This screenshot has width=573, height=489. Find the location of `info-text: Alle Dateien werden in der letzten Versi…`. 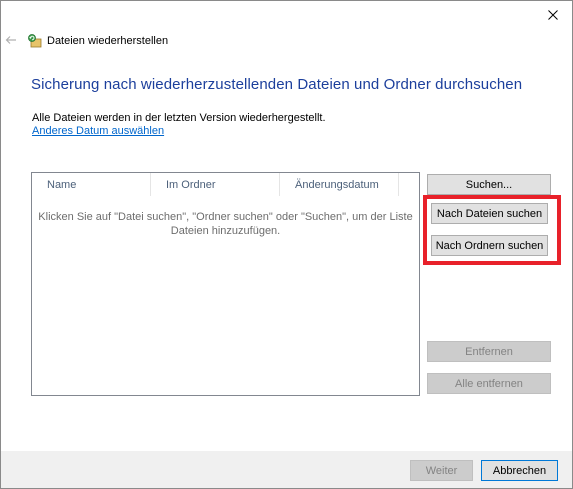

info-text: Alle Dateien werden in der letzten Versi… is located at coordinates (179, 118).